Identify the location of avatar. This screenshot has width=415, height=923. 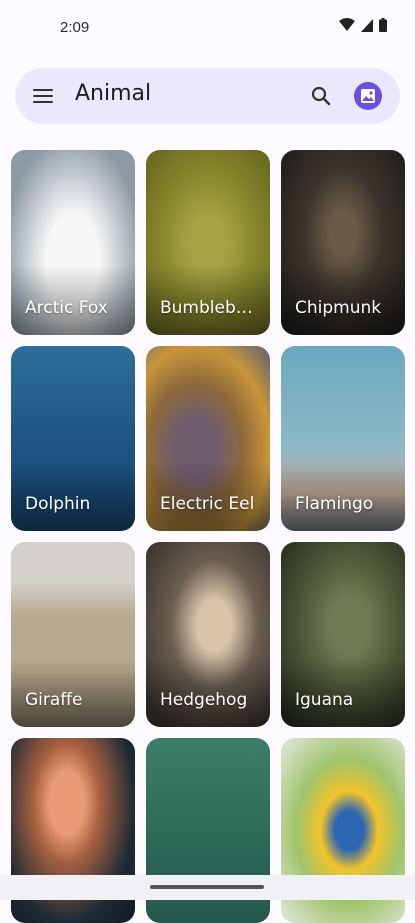
(368, 96).